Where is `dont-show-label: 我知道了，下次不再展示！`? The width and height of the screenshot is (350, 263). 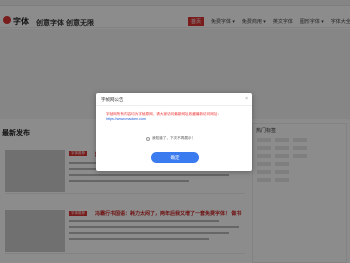 dont-show-label: 我知道了，下次不再展示！ is located at coordinates (173, 138).